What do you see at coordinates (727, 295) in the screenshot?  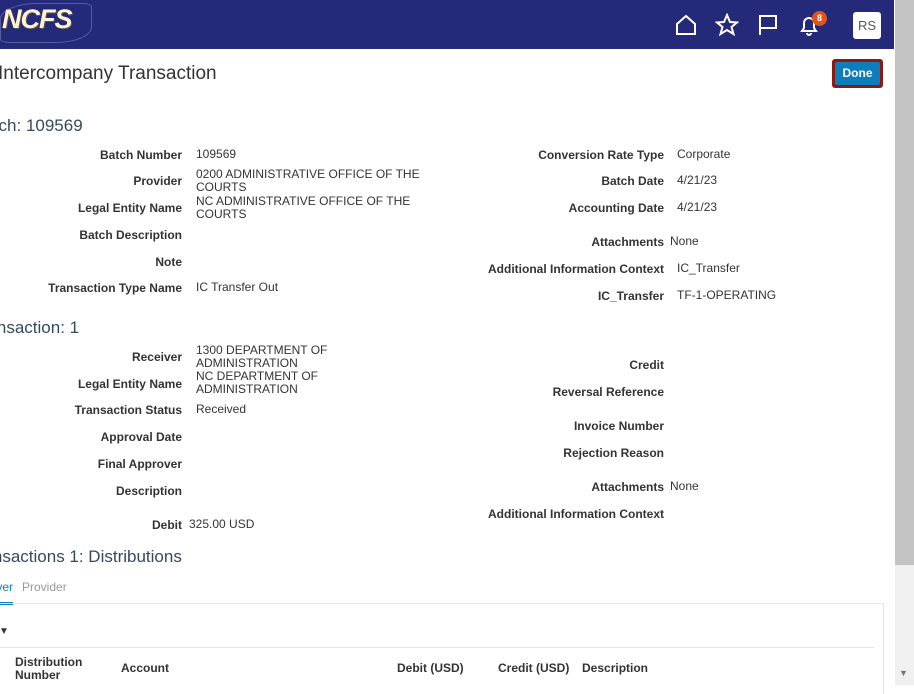 I see `field-value: TF-1-OPERATING` at bounding box center [727, 295].